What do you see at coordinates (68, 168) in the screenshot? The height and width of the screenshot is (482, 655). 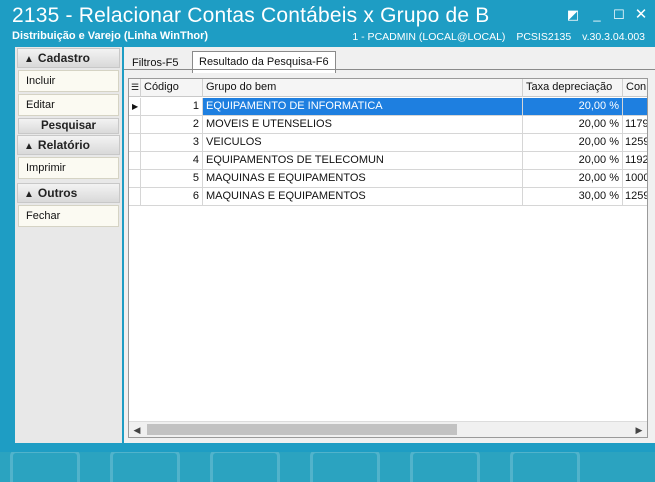 I see `imprimir-button: Imprimir` at bounding box center [68, 168].